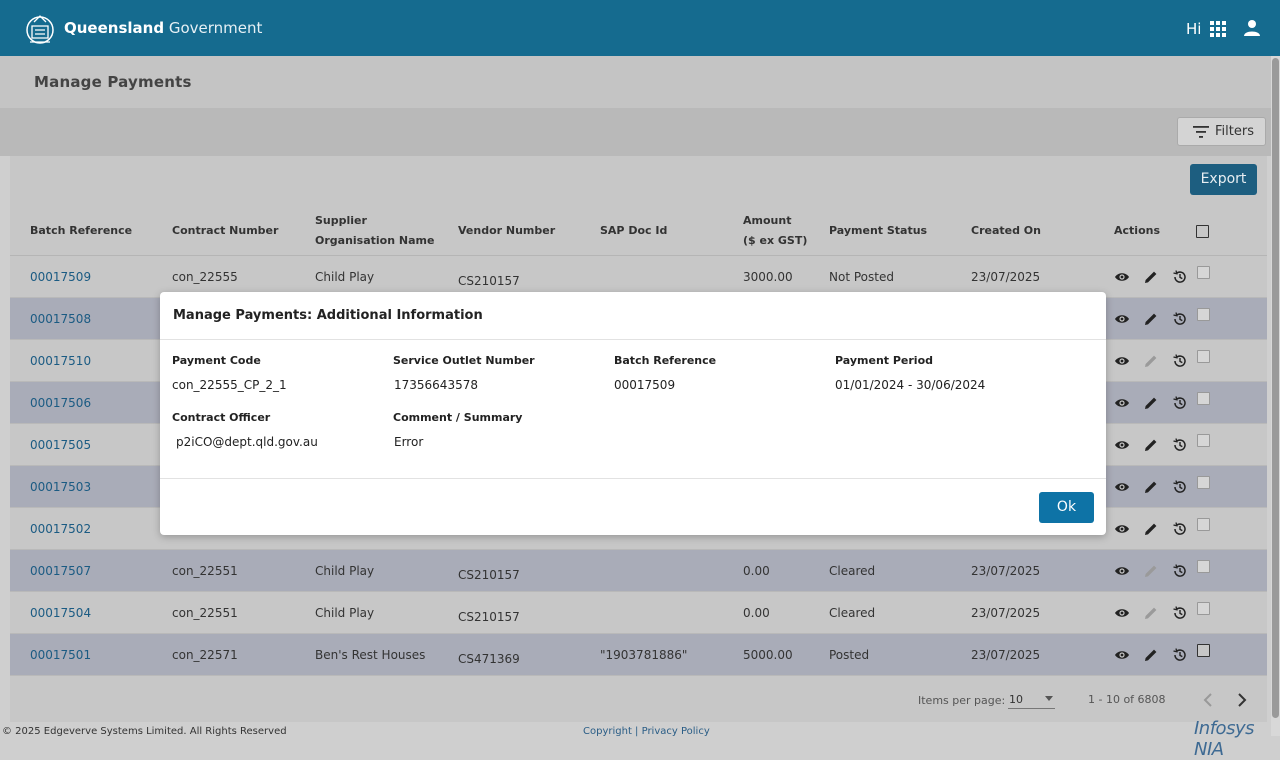 This screenshot has height=760, width=1280. I want to click on previous-page-icon, so click(1208, 700).